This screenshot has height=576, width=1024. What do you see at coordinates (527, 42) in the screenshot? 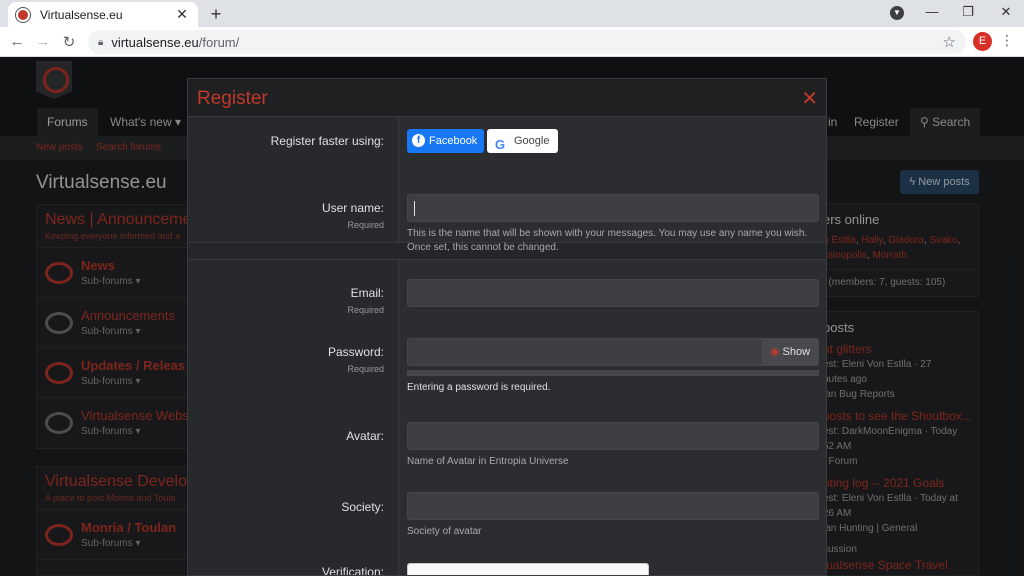
I see `address-bar: 🔒︎ virtualsense.eu/forum/ ☆` at bounding box center [527, 42].